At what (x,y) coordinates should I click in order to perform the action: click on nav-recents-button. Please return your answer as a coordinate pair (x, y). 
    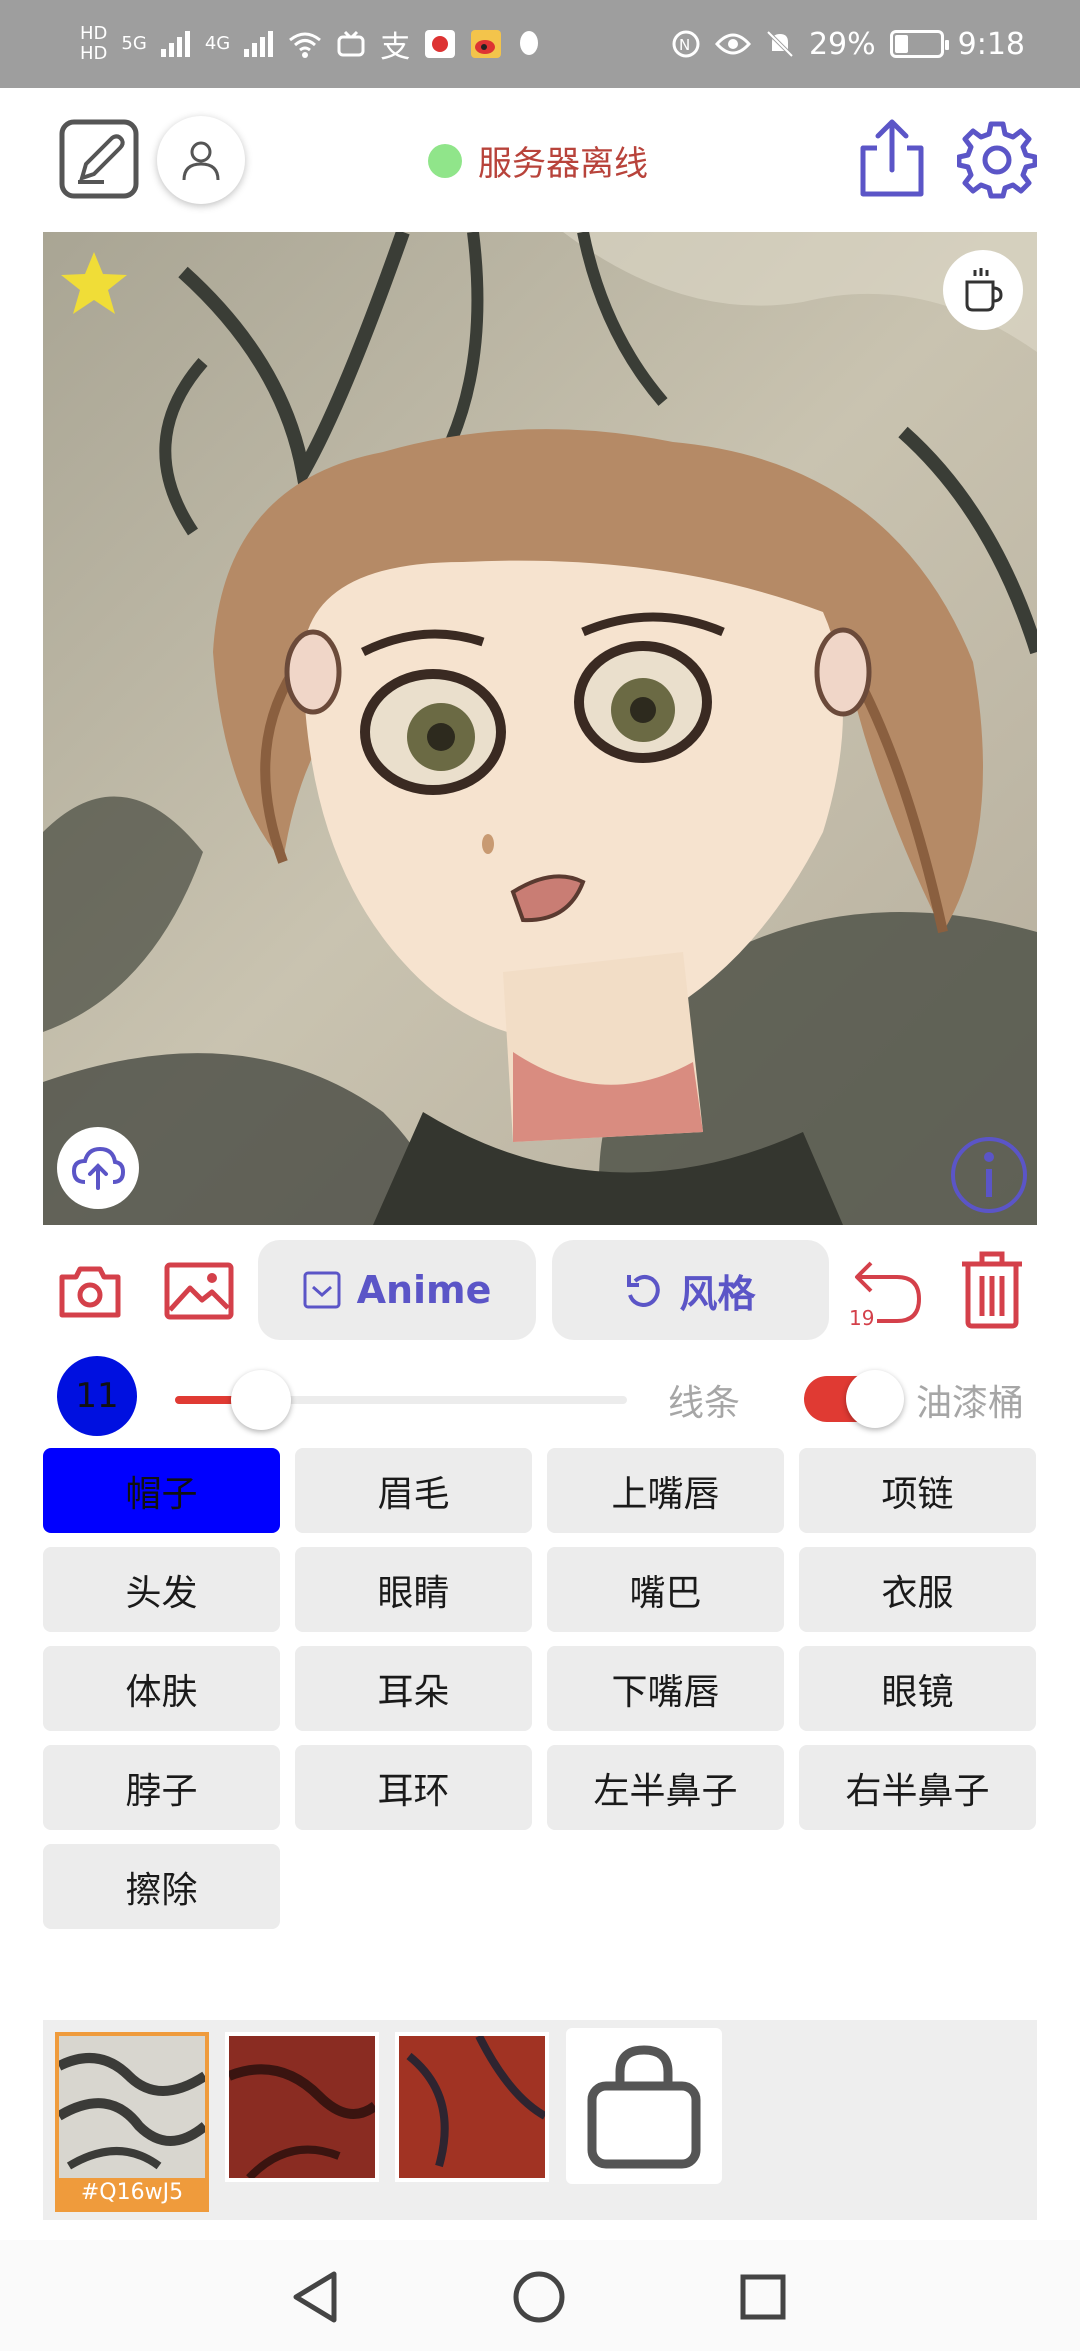
    Looking at the image, I should click on (763, 2297).